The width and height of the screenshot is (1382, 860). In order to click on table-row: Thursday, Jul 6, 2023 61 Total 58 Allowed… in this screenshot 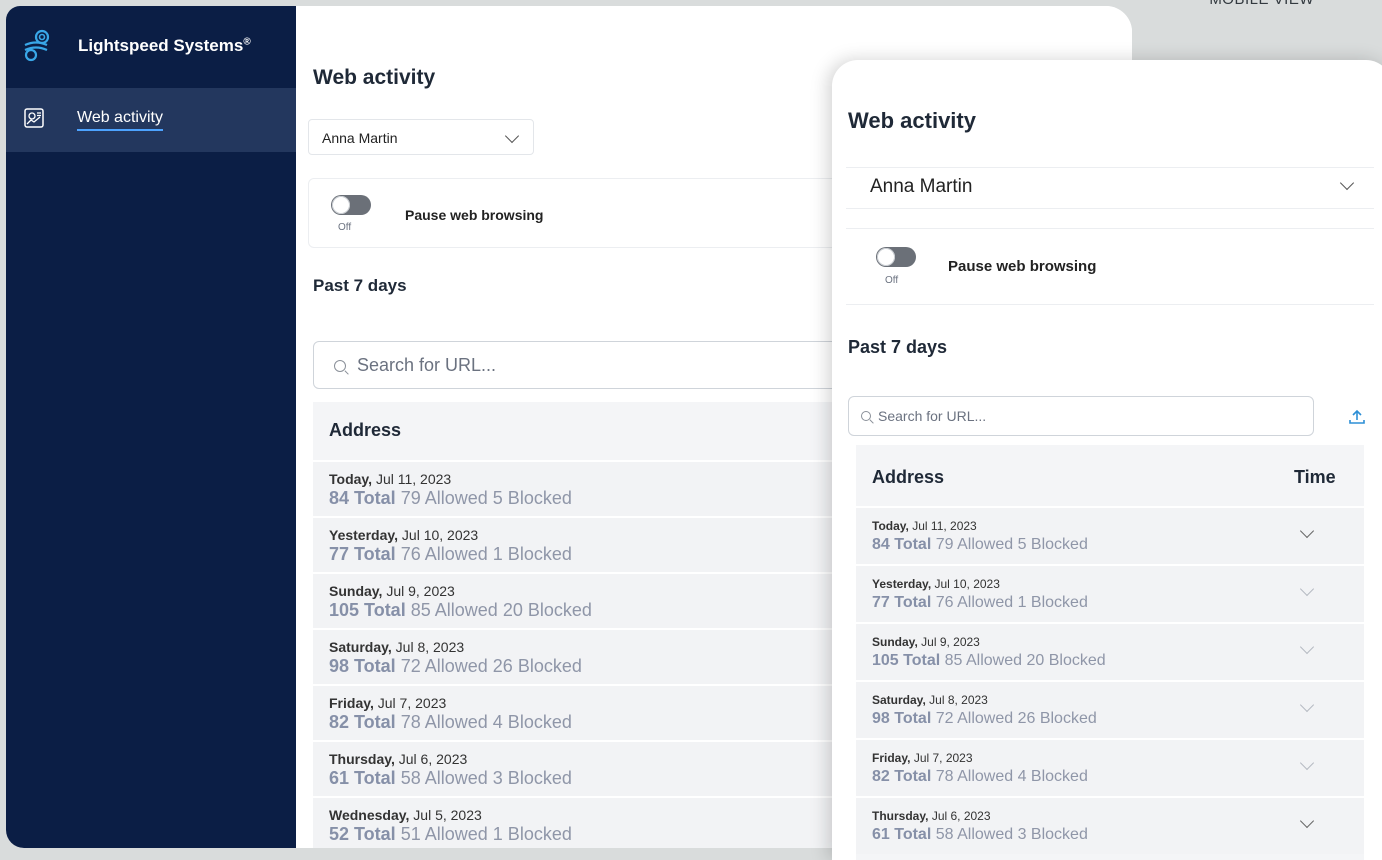, I will do `click(1110, 825)`.